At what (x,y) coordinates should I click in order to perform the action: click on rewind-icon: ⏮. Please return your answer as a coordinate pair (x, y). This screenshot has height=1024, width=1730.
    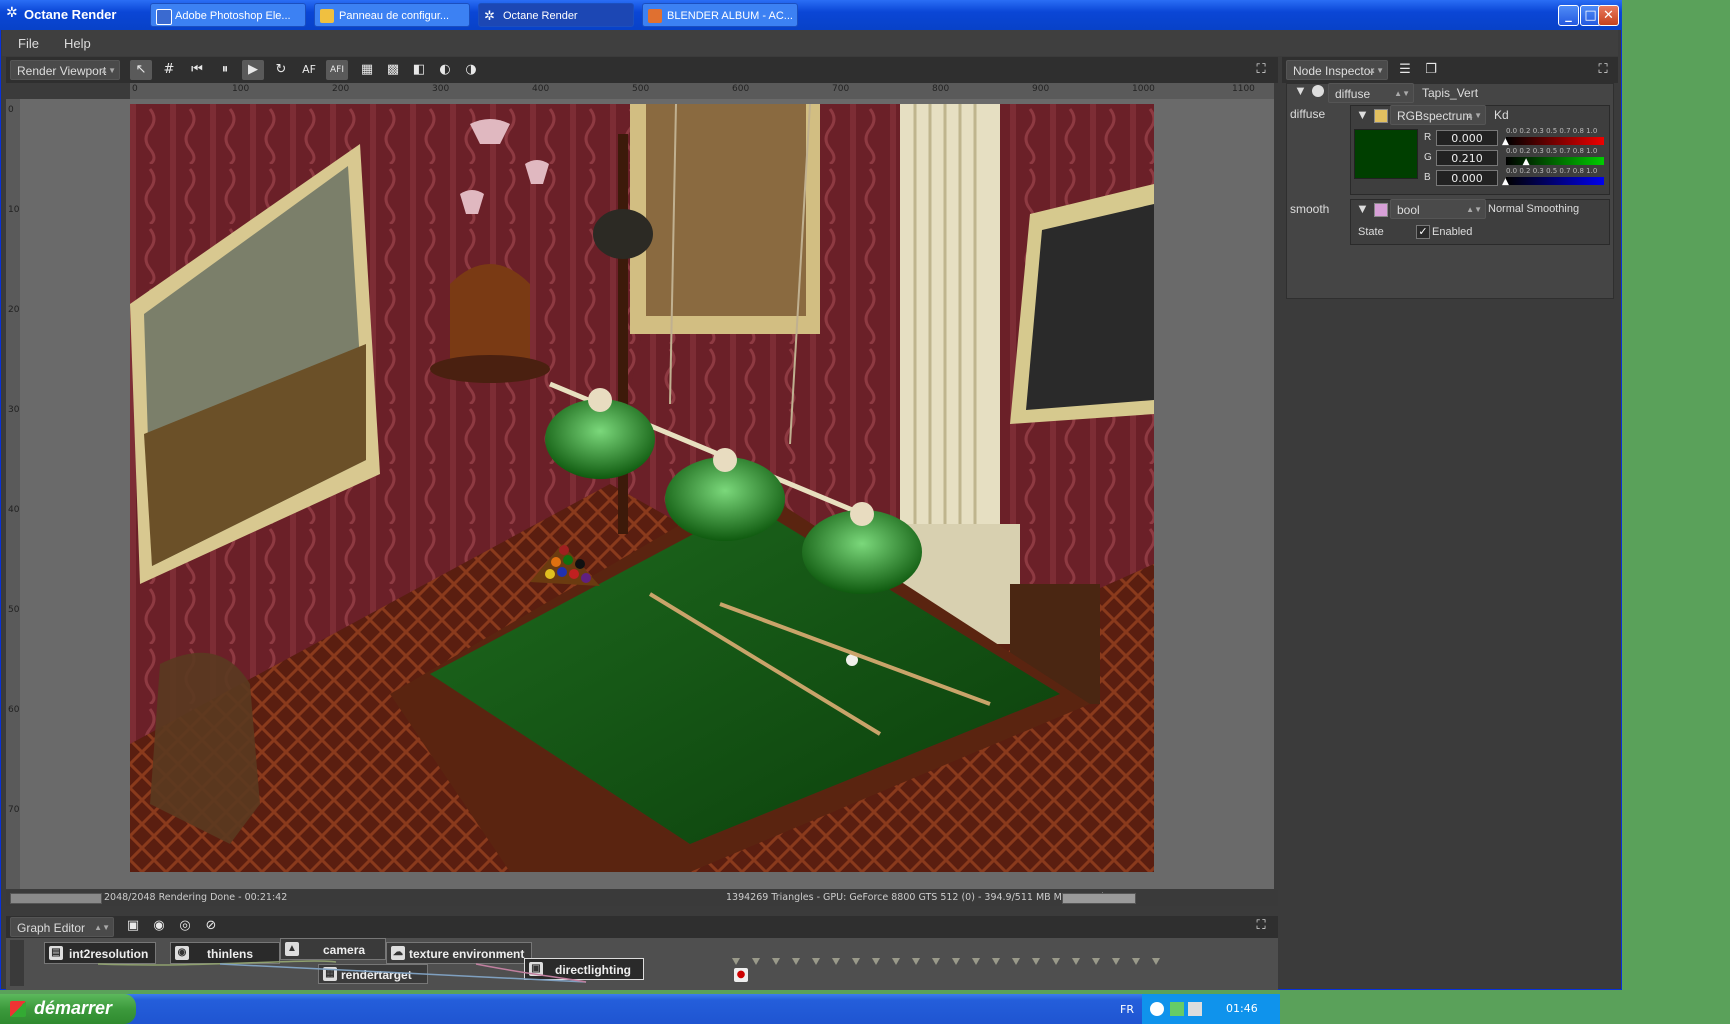
    Looking at the image, I should click on (197, 70).